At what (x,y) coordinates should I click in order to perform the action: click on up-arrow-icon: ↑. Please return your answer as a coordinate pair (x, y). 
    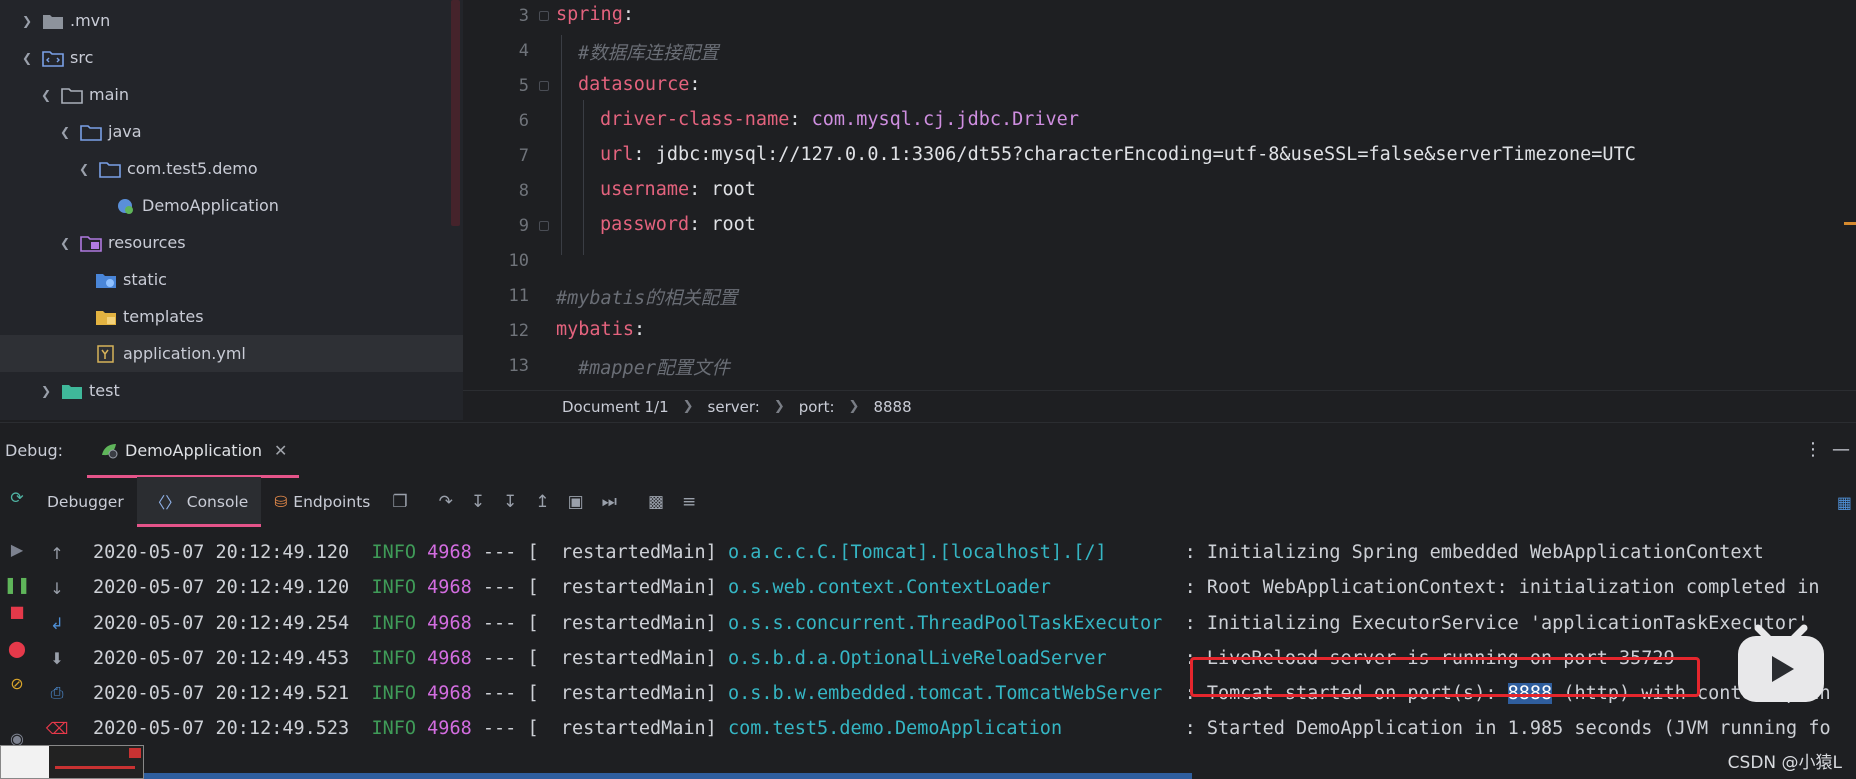
    Looking at the image, I should click on (57, 553).